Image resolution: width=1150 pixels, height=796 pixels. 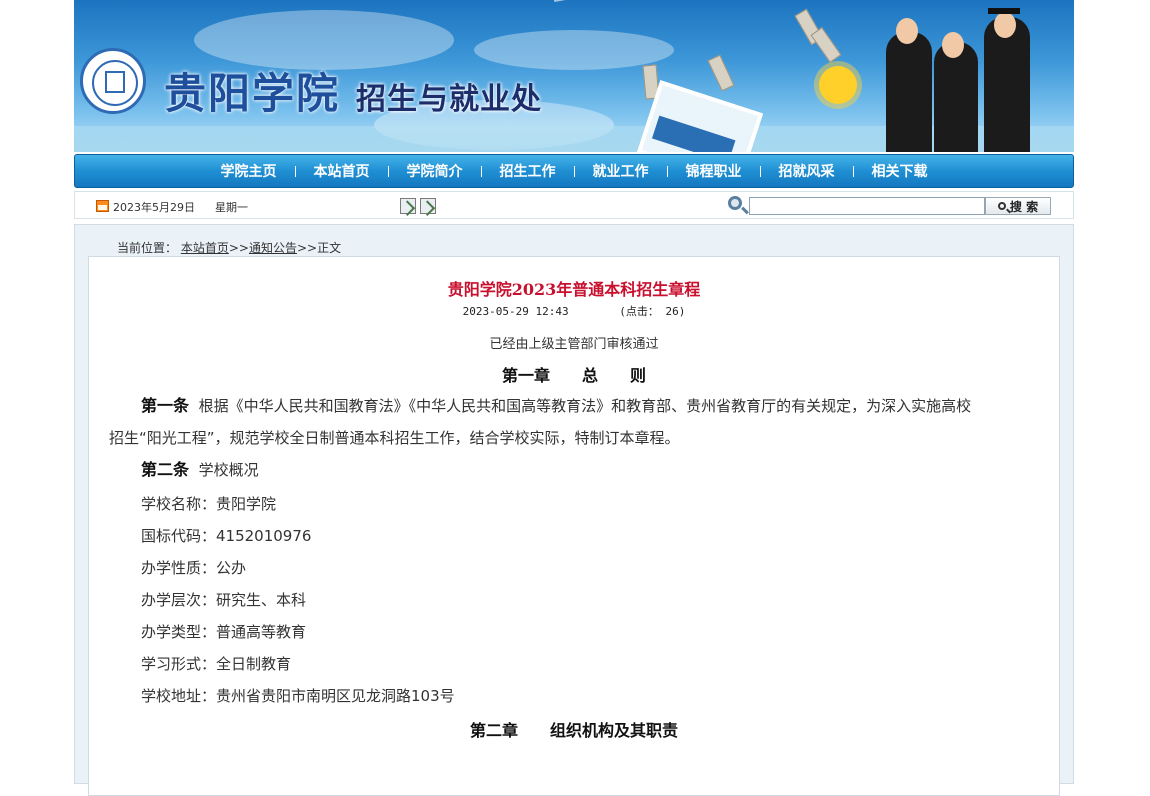 I want to click on article-meta: 2023-05-29 12:43 (点击： 26), so click(x=574, y=311).